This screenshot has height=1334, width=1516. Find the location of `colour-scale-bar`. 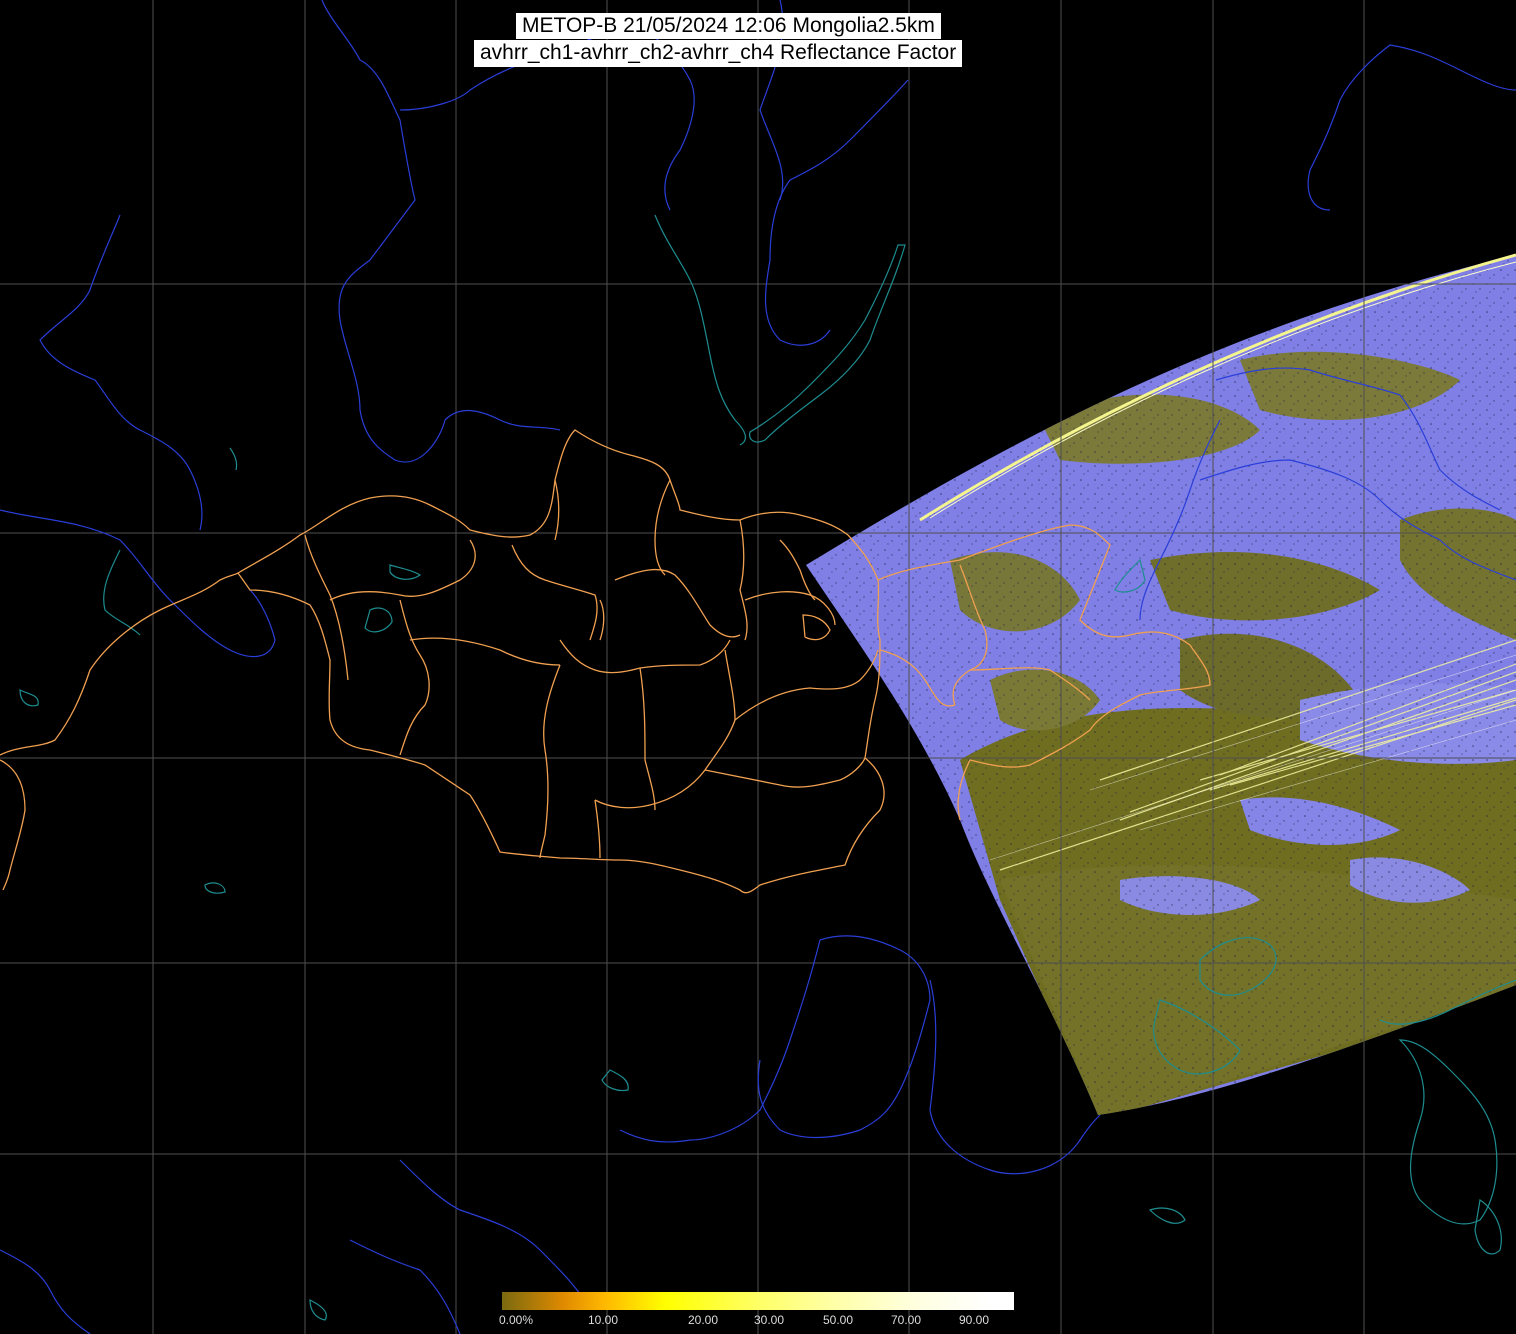

colour-scale-bar is located at coordinates (758, 1301).